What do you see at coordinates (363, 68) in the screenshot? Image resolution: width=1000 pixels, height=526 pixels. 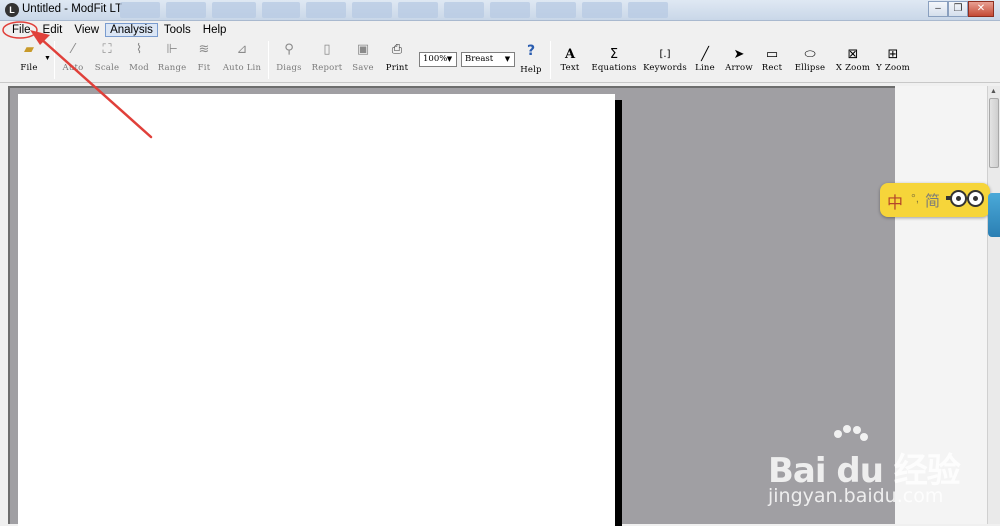 I see `save-button-label: Save` at bounding box center [363, 68].